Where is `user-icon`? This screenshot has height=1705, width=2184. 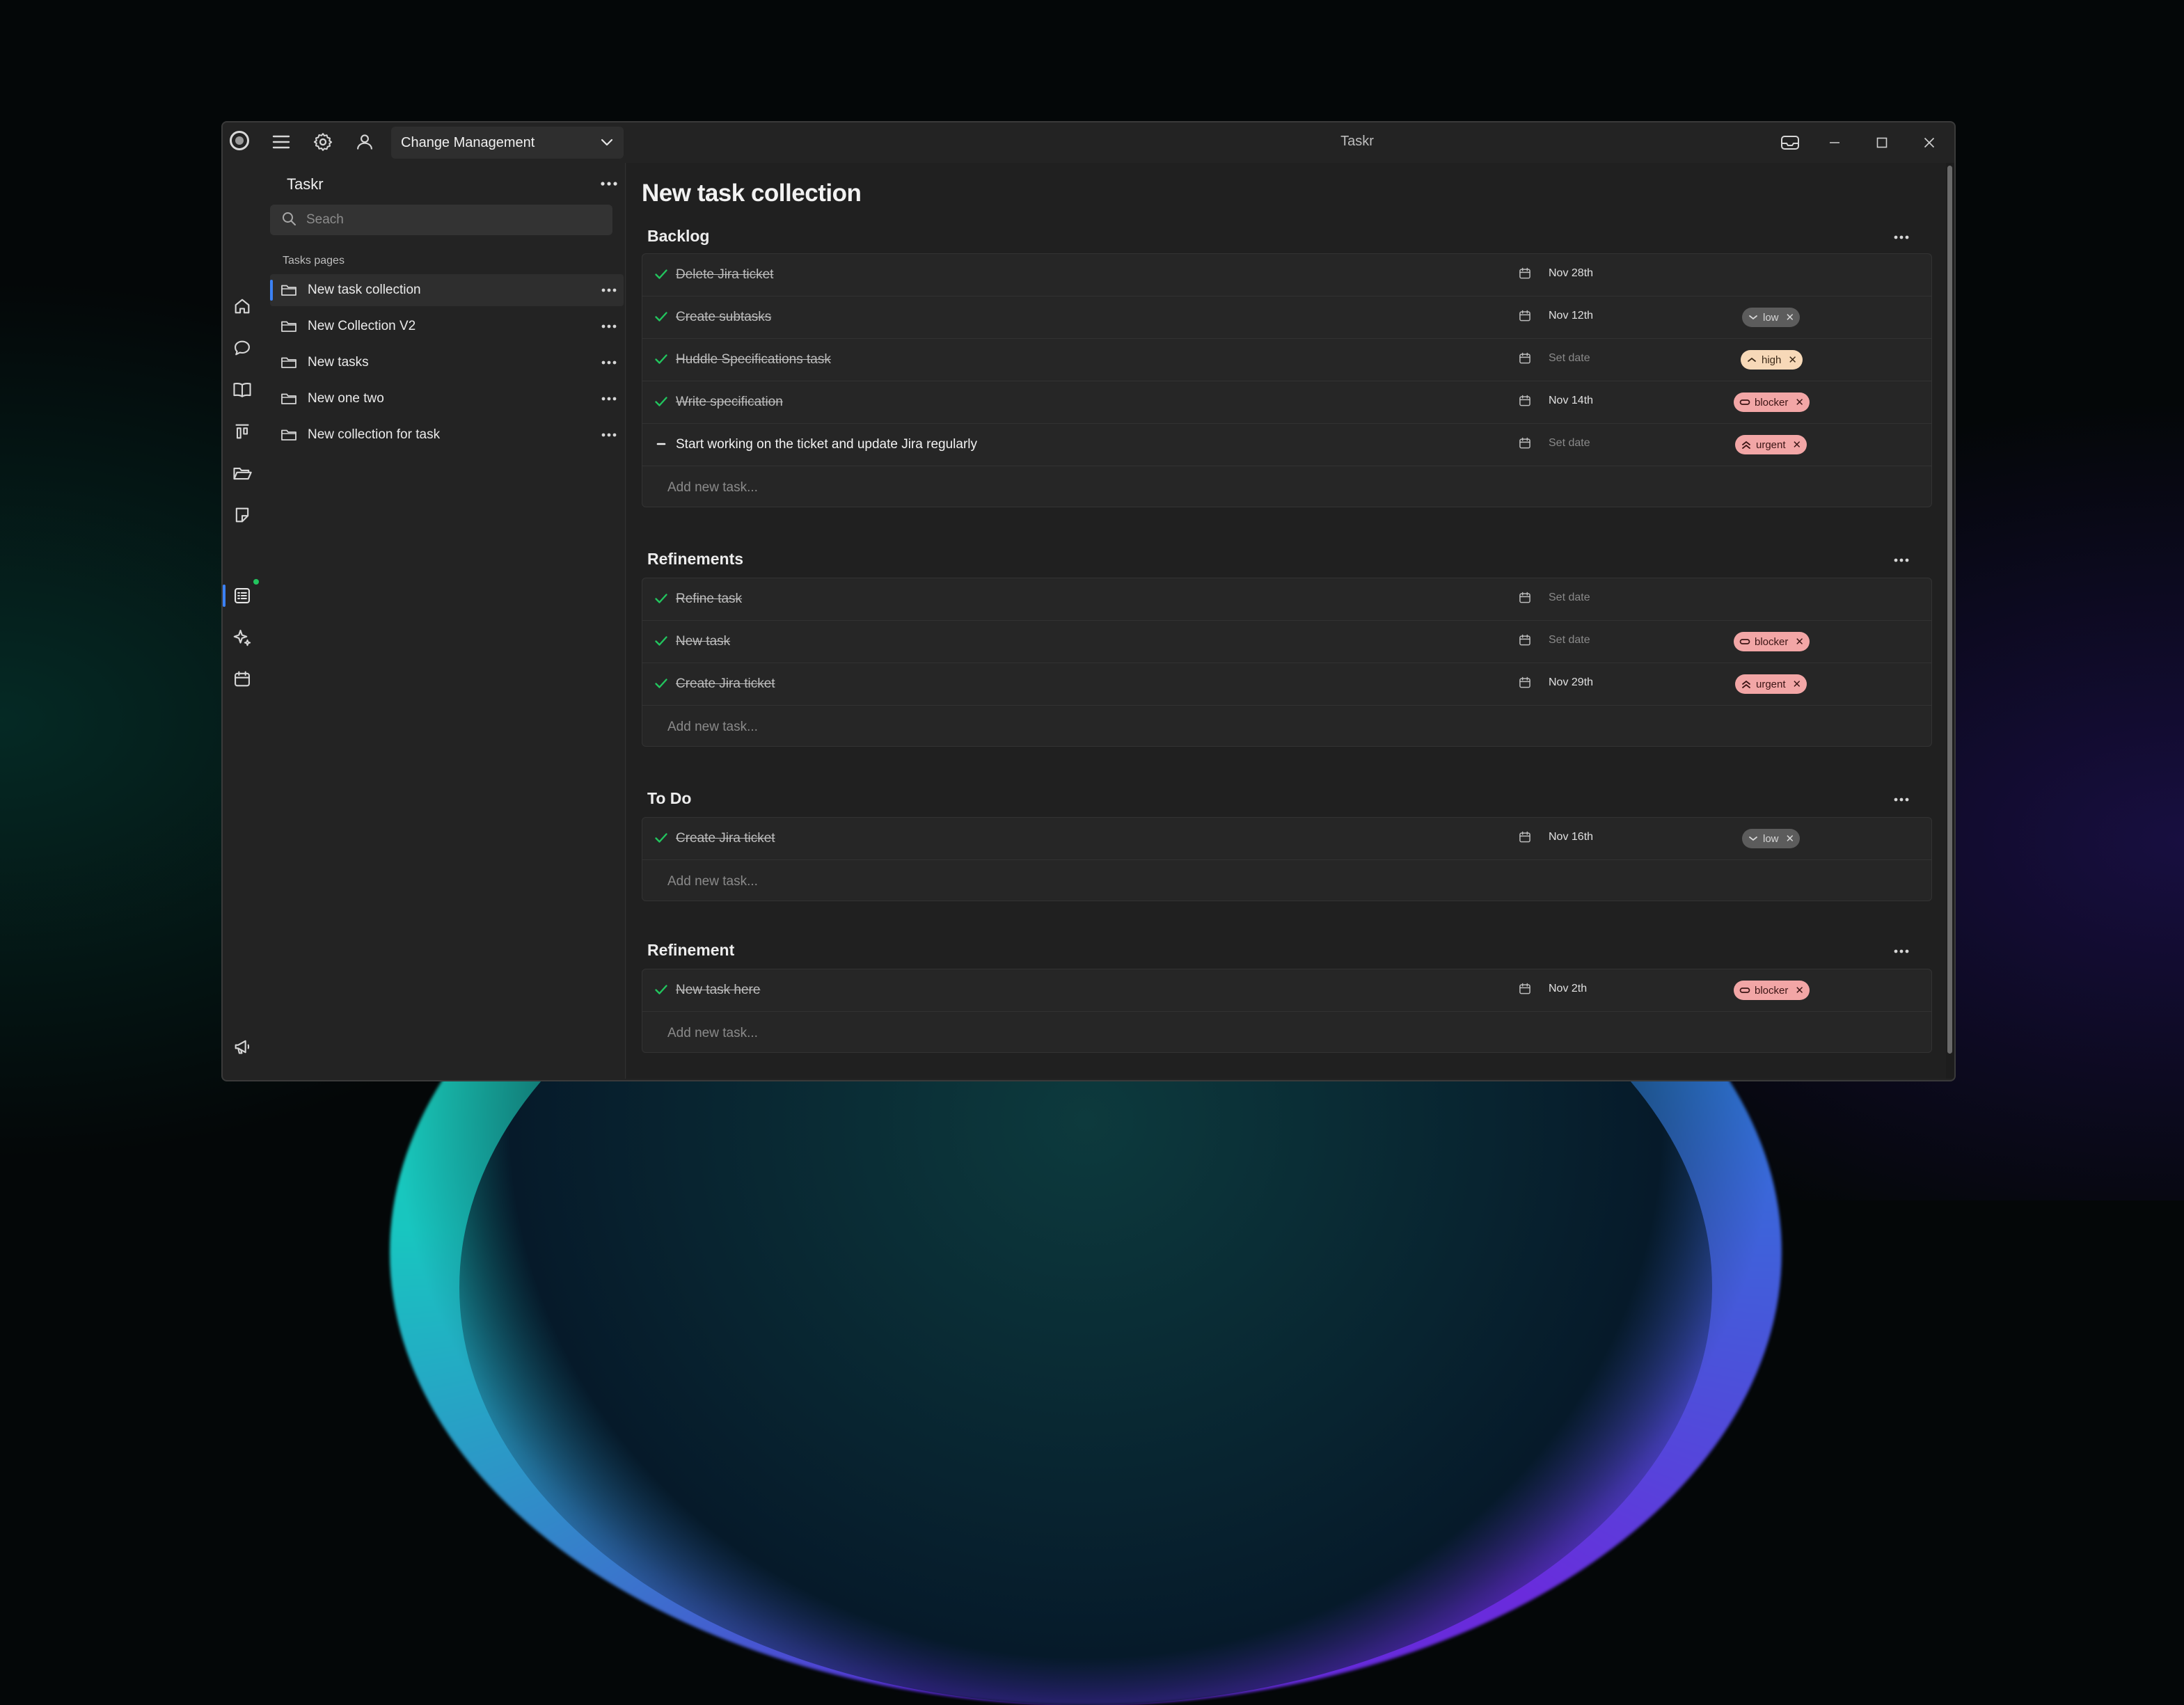
user-icon is located at coordinates (364, 142).